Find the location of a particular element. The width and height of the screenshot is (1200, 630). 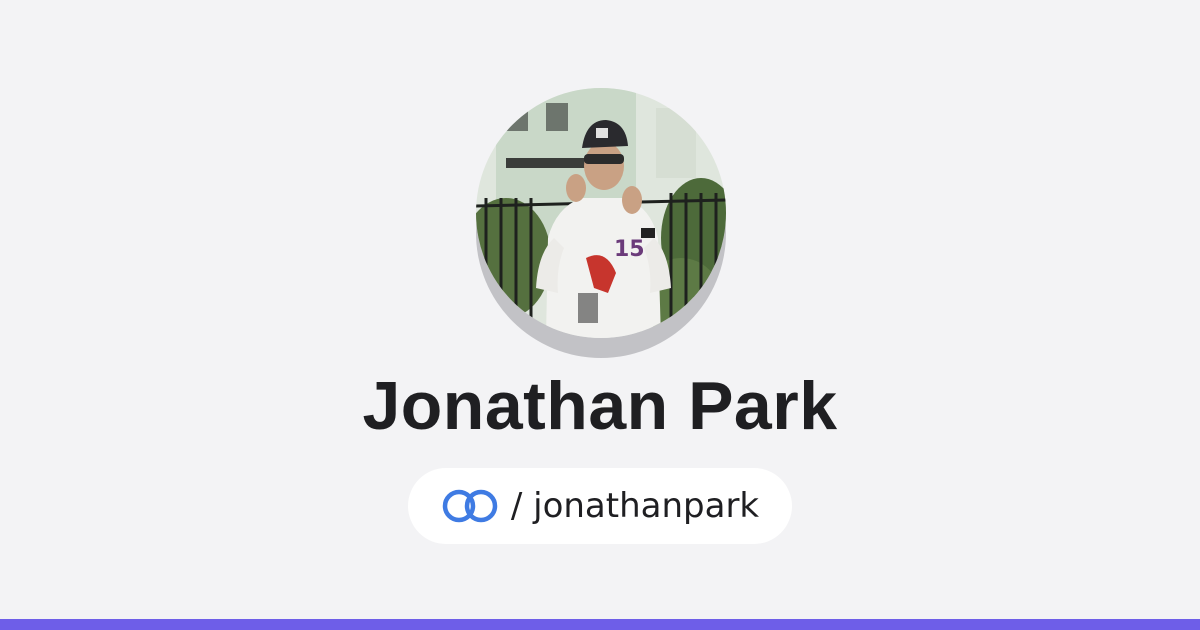

svg-text: 15 is located at coordinates (629, 249).